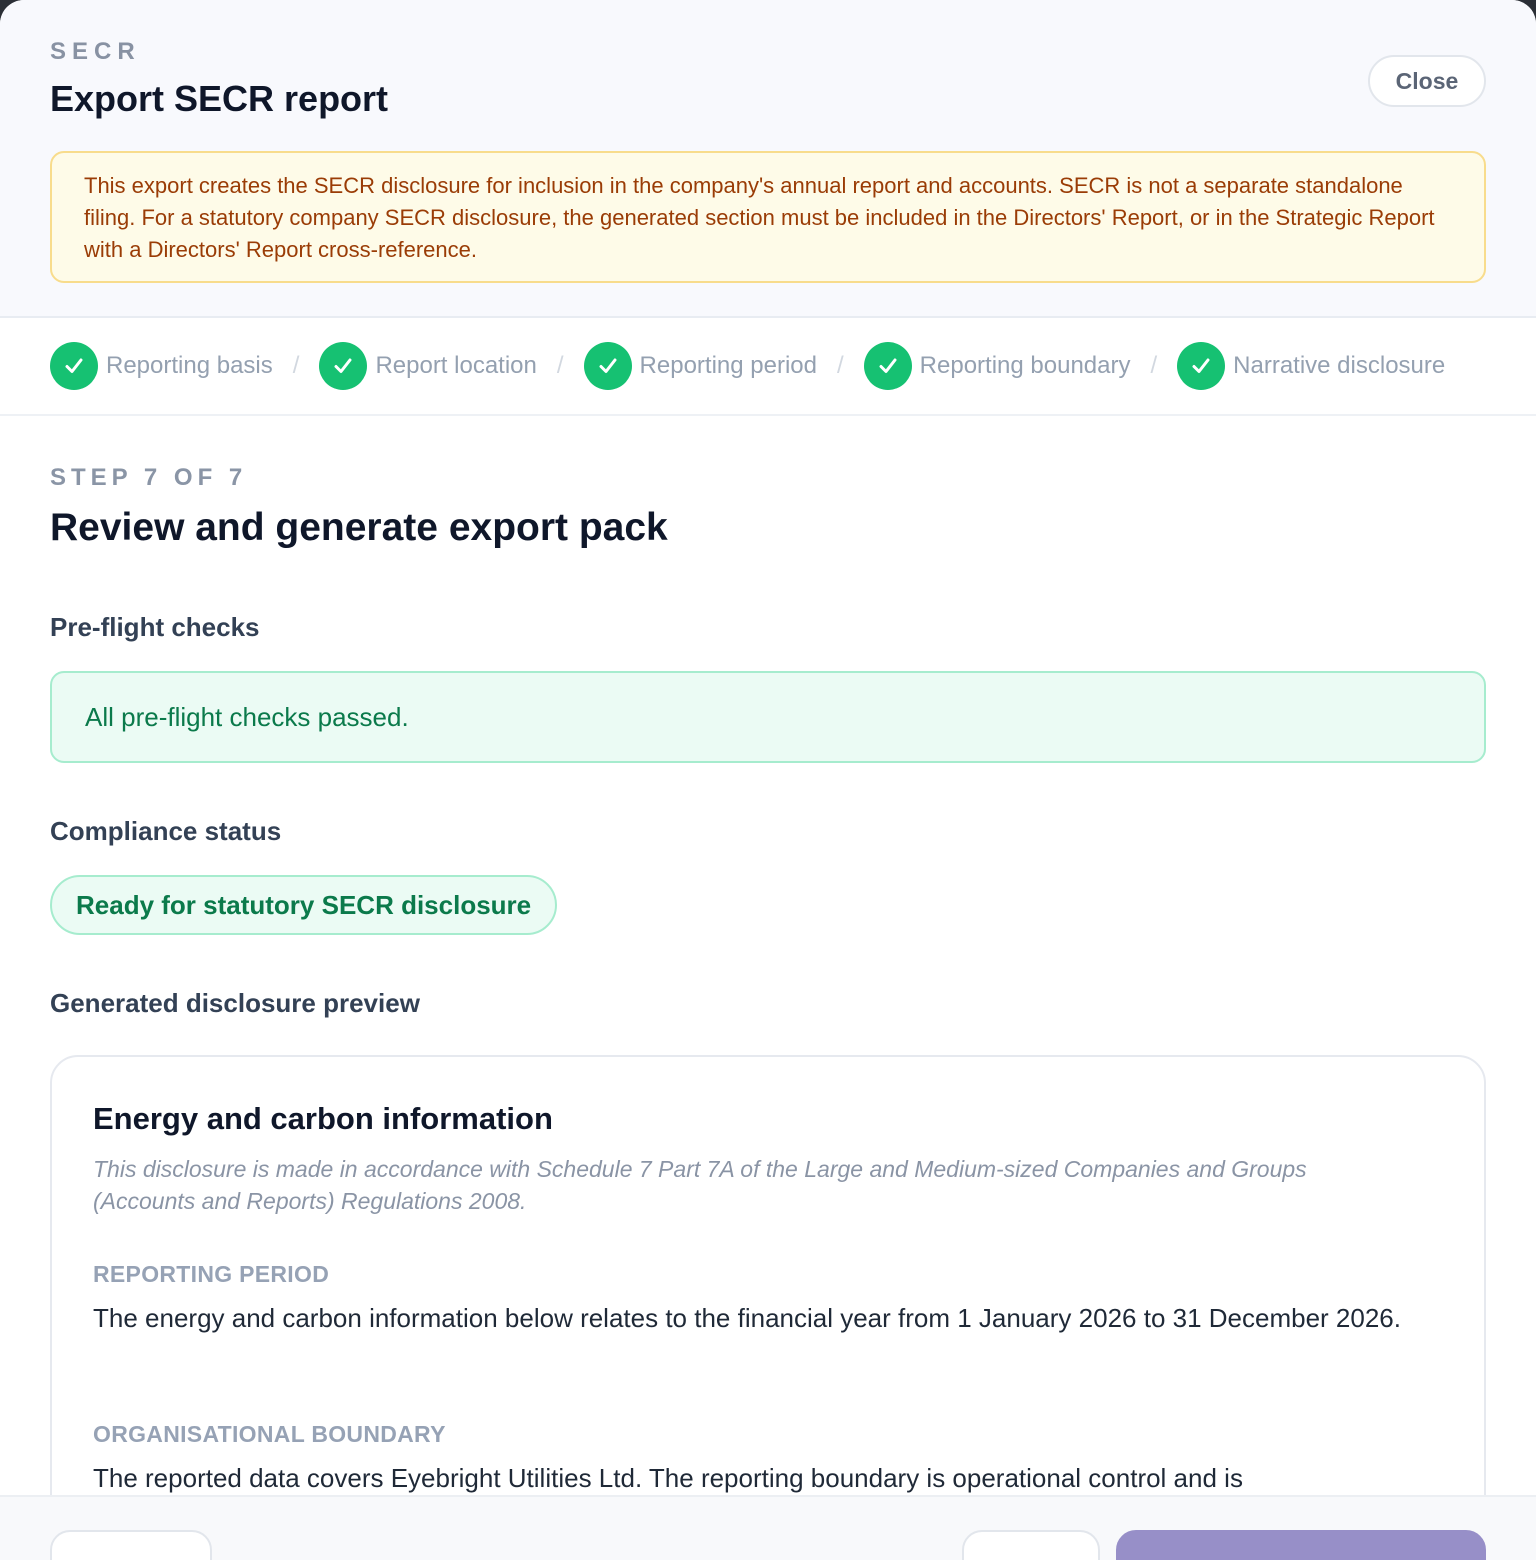 The image size is (1536, 1560). I want to click on reporting-period-label: REPORTING PERIOD, so click(211, 1274).